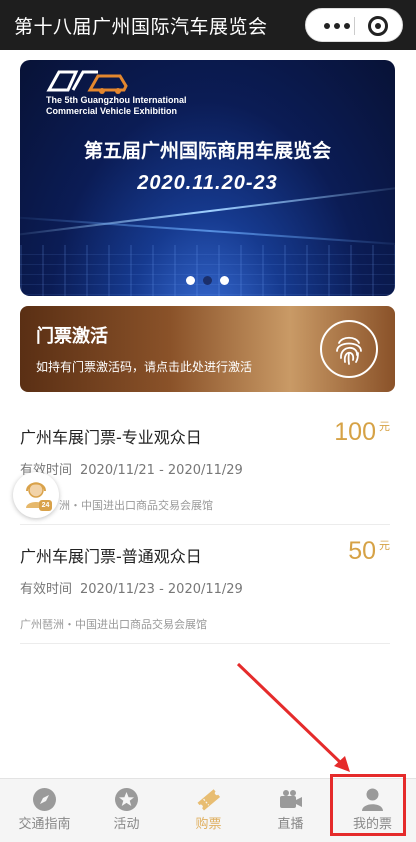 The width and height of the screenshot is (416, 842). What do you see at coordinates (87, 82) in the screenshot?
I see `truck-logo-icon` at bounding box center [87, 82].